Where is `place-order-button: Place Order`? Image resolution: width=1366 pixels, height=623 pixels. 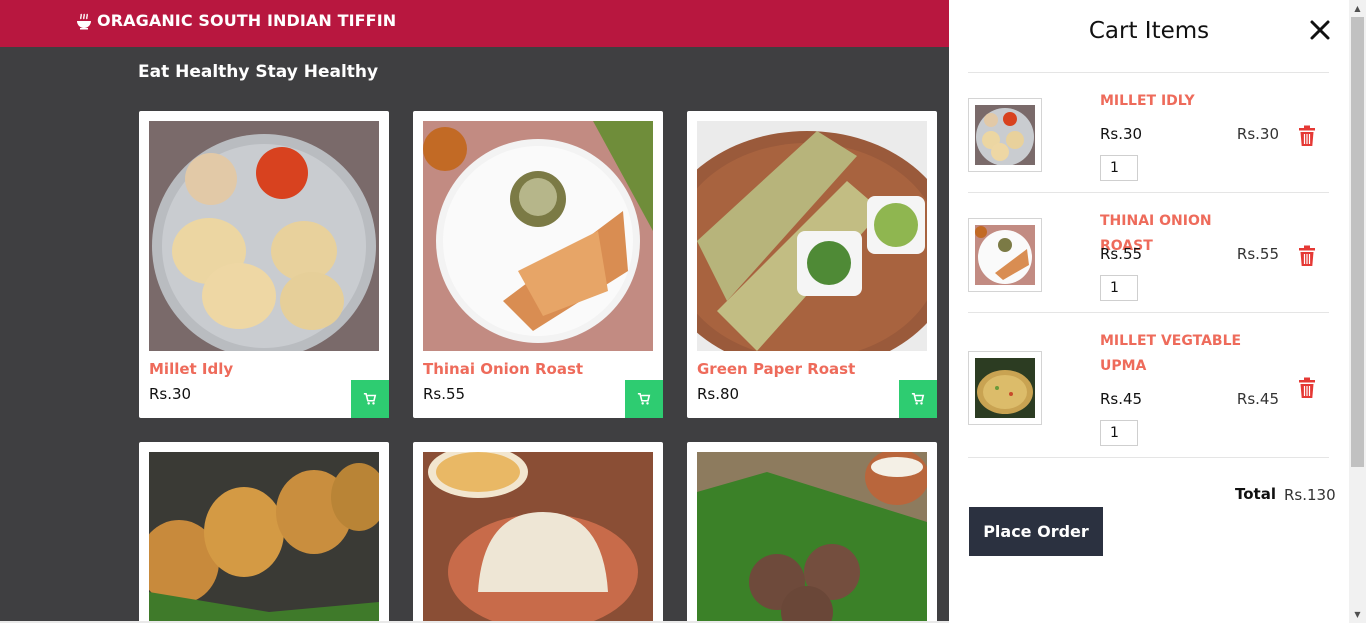
place-order-button: Place Order is located at coordinates (1036, 531).